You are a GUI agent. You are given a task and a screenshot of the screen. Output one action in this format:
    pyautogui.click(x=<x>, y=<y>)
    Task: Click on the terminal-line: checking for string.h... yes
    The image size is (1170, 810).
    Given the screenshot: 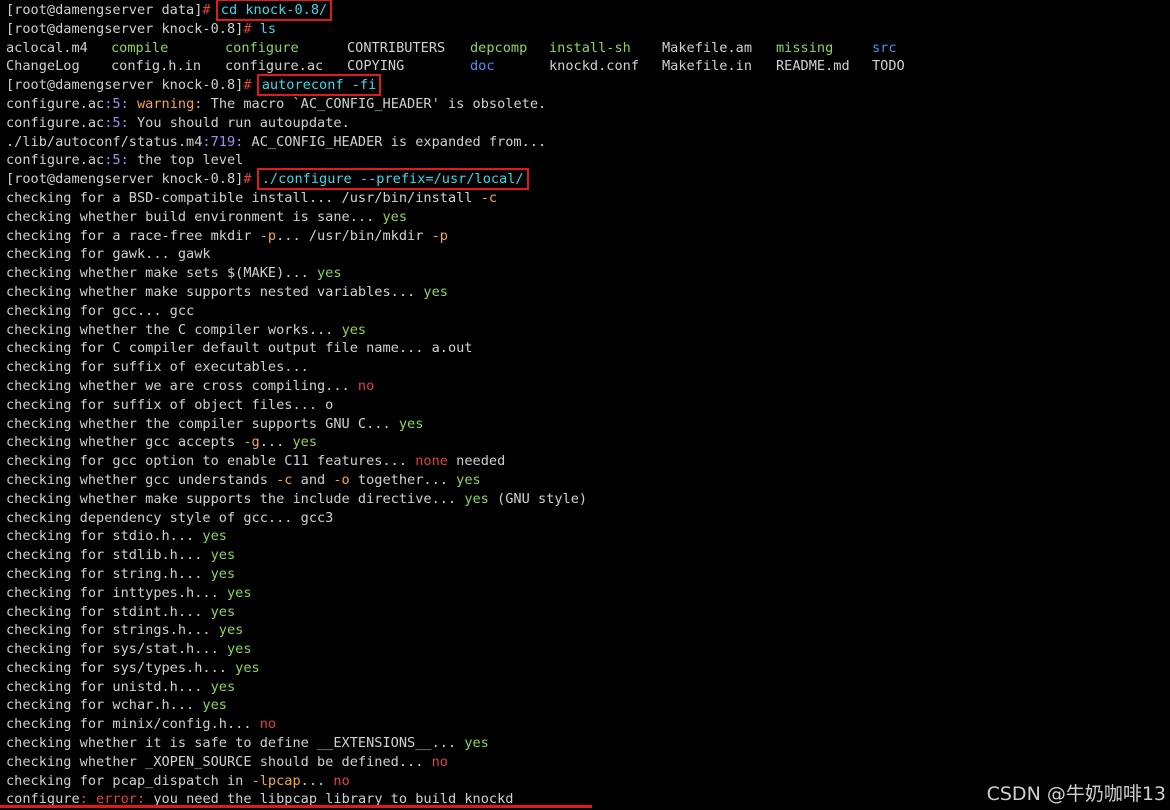 What is the action you would take?
    pyautogui.click(x=588, y=574)
    